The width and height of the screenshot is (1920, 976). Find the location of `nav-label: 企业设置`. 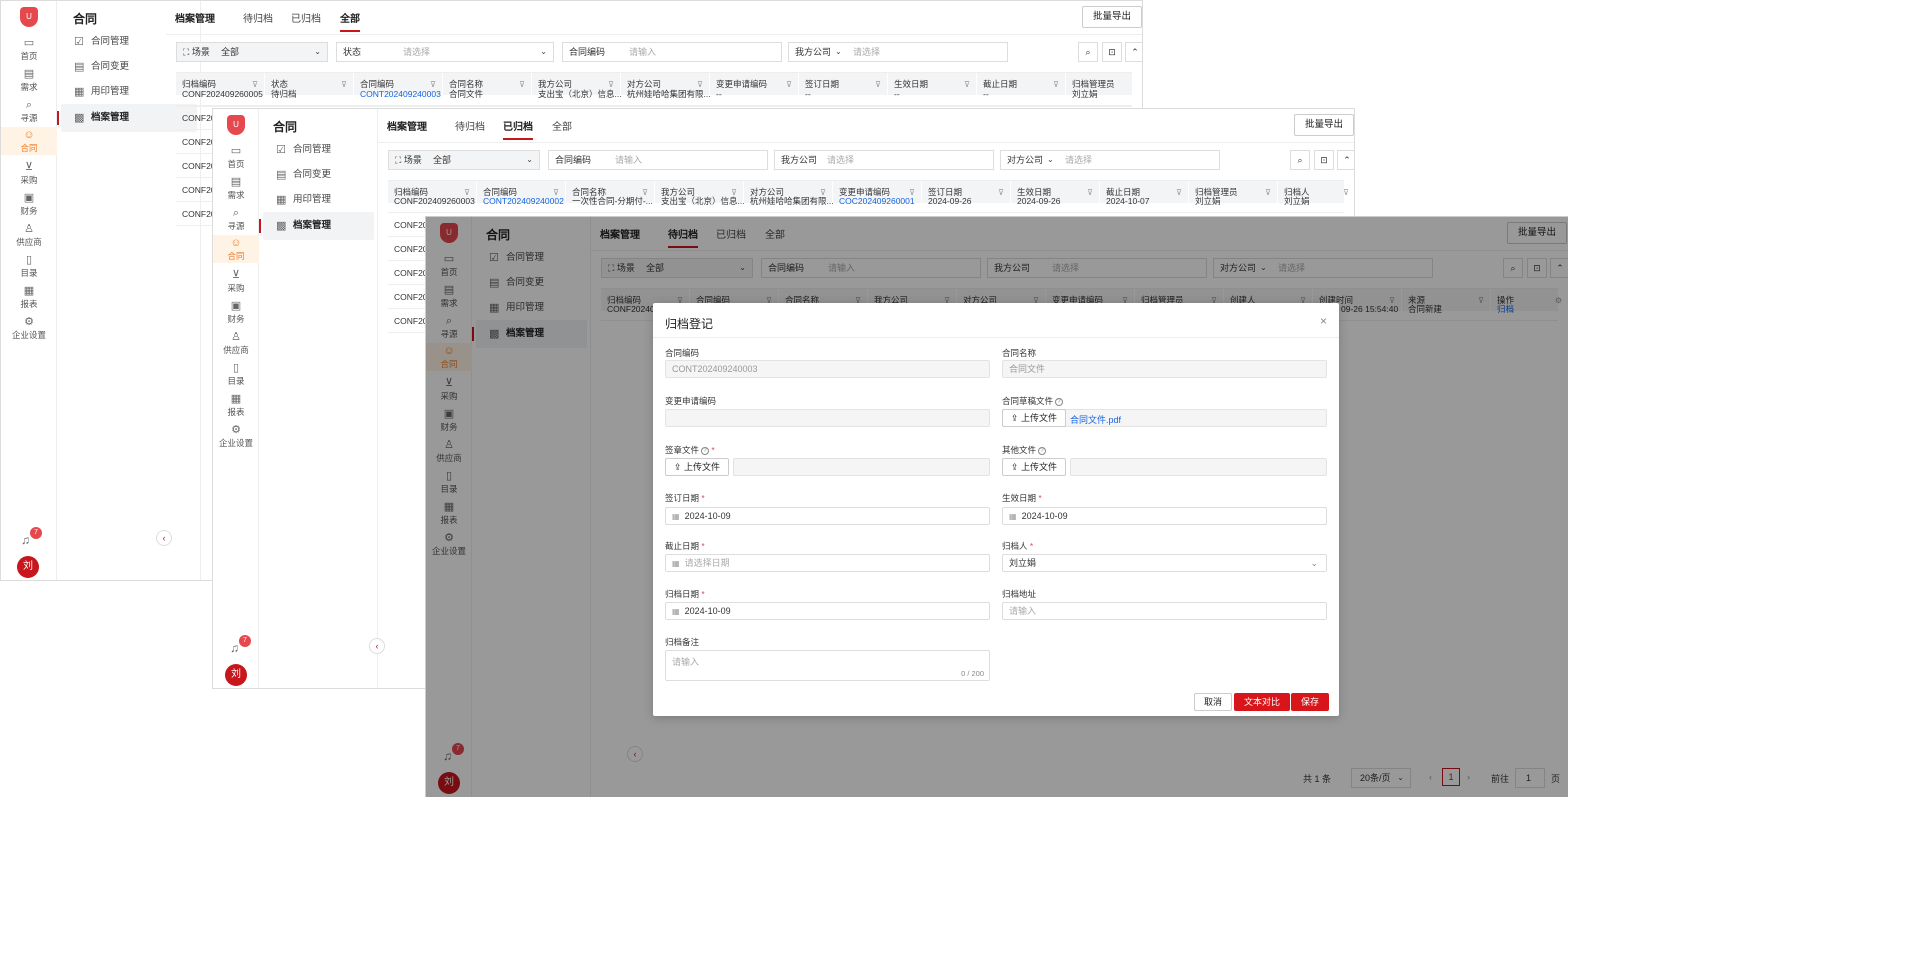

nav-label: 企业设置 is located at coordinates (235, 443).